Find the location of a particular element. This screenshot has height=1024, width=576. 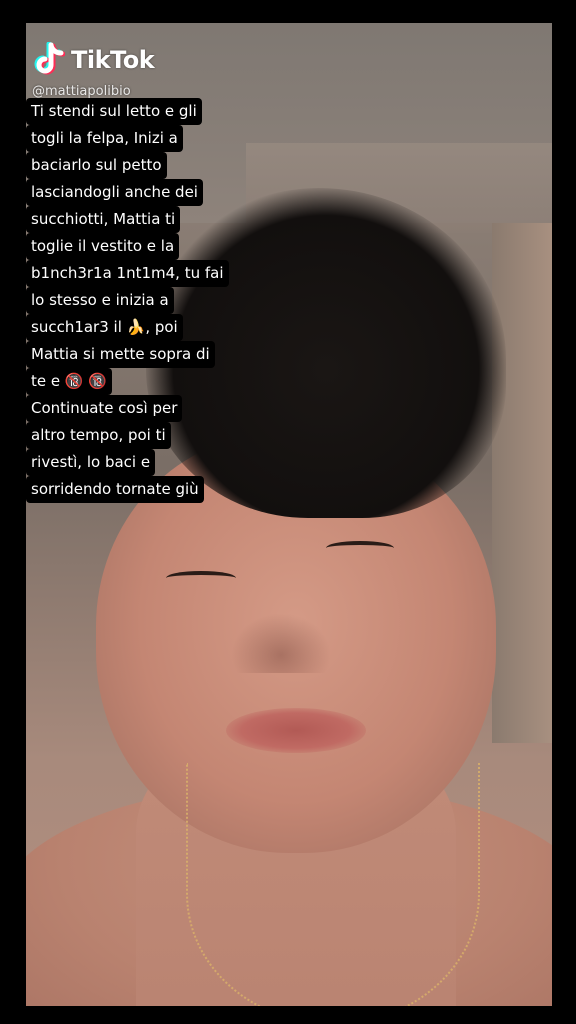

background-door is located at coordinates (522, 483).